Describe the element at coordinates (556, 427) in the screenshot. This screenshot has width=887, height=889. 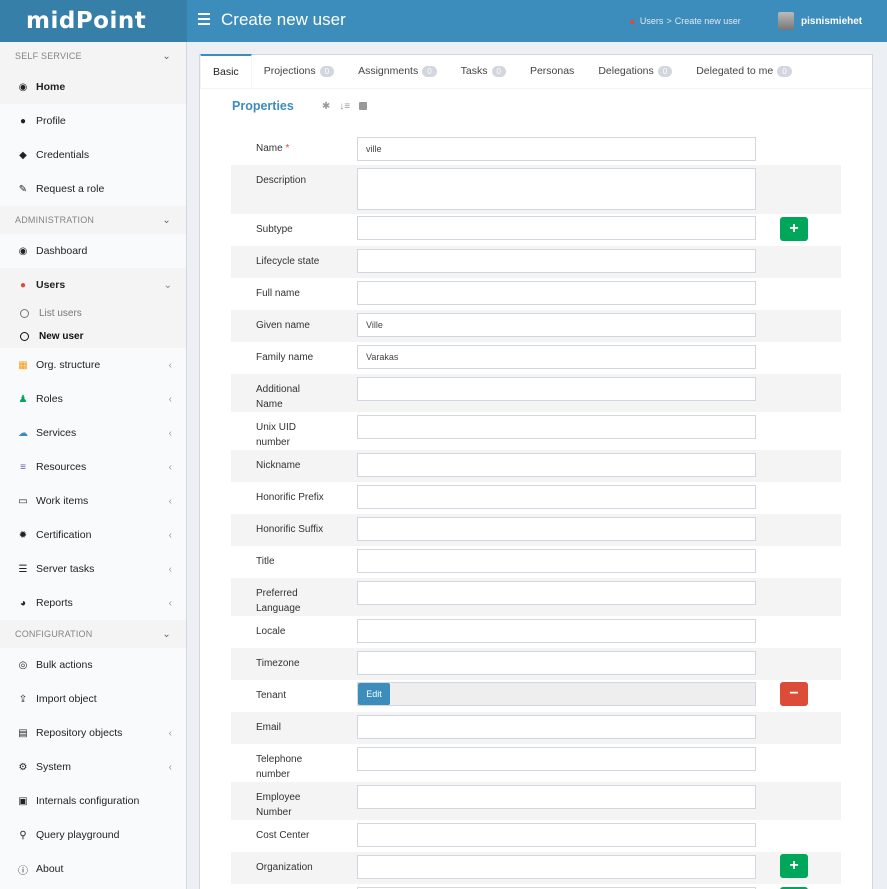
I see `unix-uid-input` at that location.